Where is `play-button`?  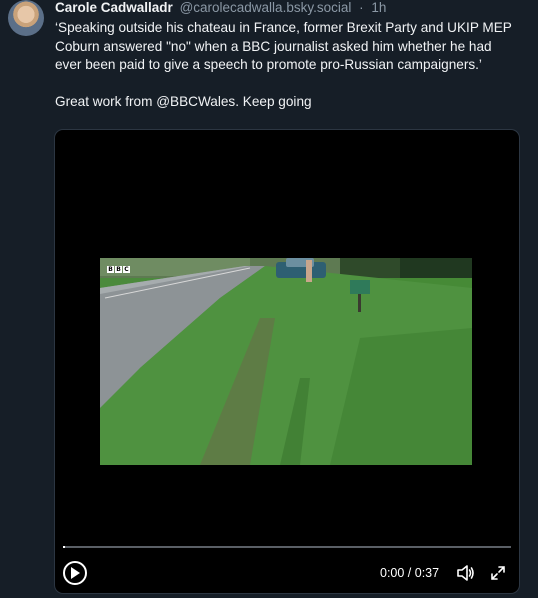 play-button is located at coordinates (75, 573).